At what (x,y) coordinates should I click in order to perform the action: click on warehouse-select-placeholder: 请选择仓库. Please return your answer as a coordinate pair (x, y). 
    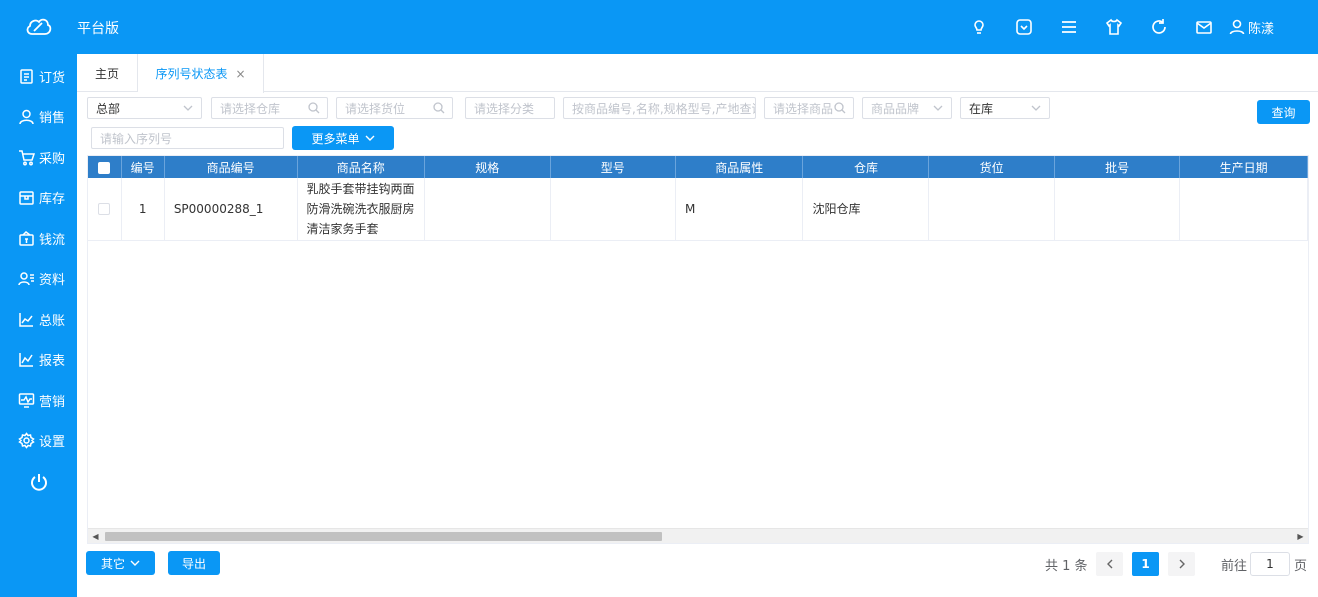
    Looking at the image, I should click on (250, 108).